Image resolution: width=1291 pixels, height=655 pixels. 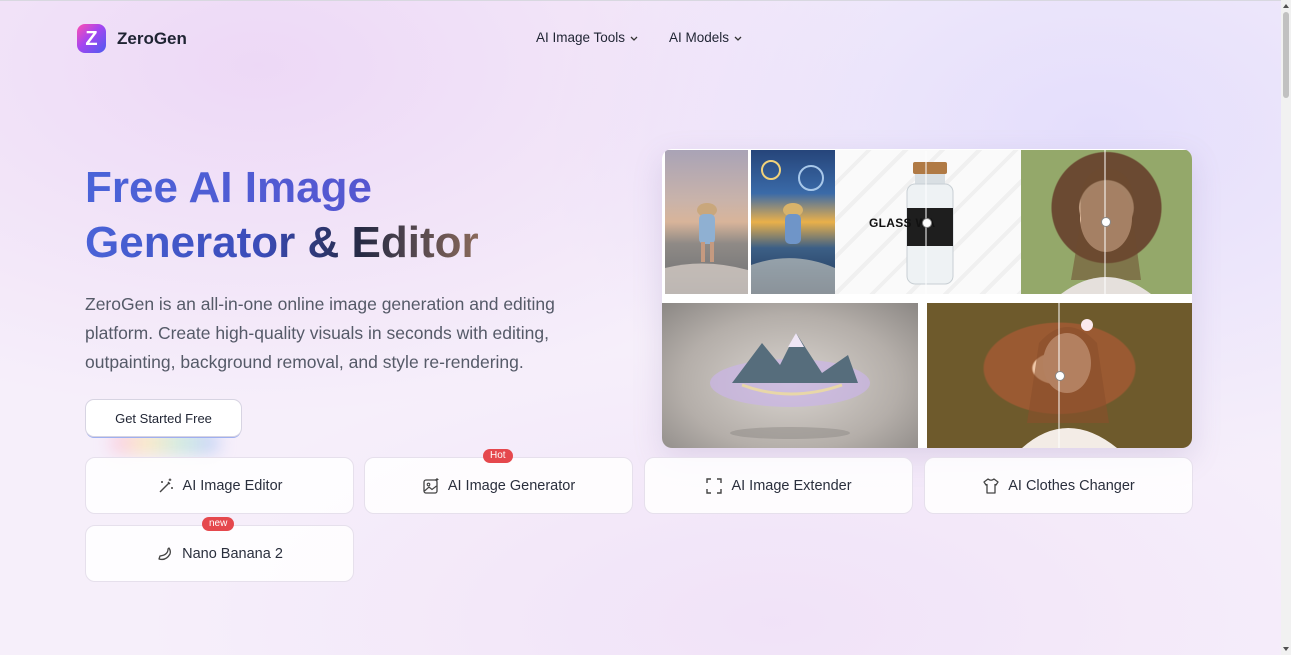 I want to click on hot-badge: Hot, so click(x=498, y=456).